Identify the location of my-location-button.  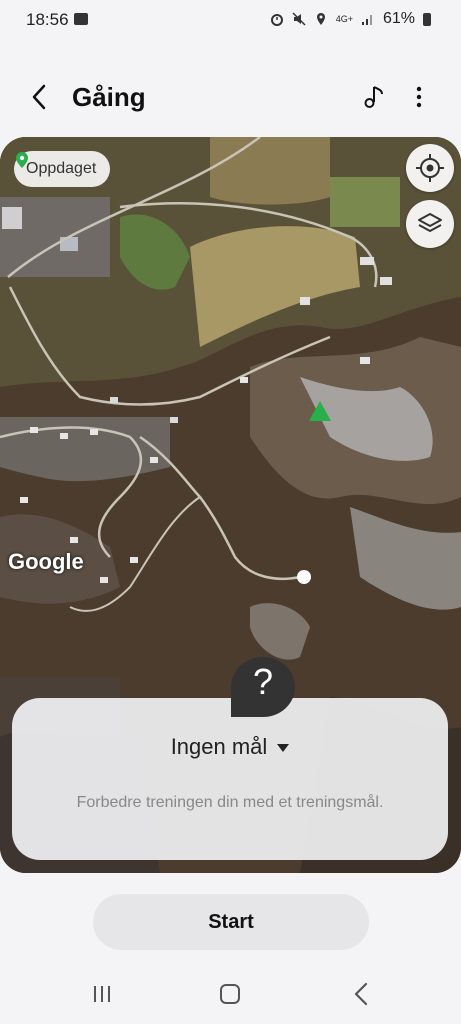
(430, 168).